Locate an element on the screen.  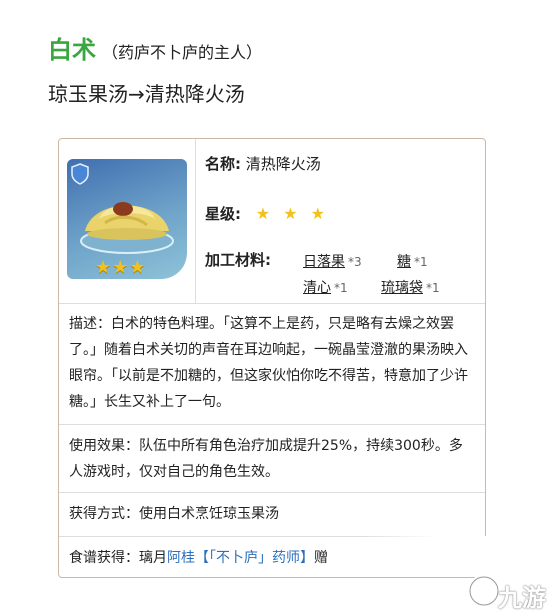
materials-label: 加工材料: is located at coordinates (238, 260).